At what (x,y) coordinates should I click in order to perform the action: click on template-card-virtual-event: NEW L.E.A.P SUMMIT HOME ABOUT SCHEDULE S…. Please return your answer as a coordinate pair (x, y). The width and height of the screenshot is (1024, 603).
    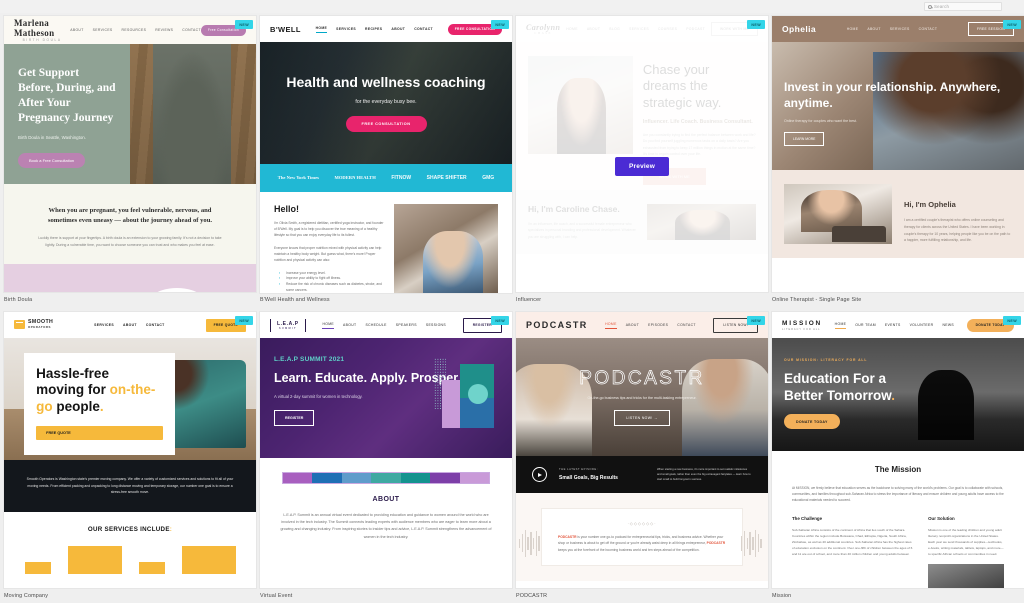
    Looking at the image, I should click on (386, 457).